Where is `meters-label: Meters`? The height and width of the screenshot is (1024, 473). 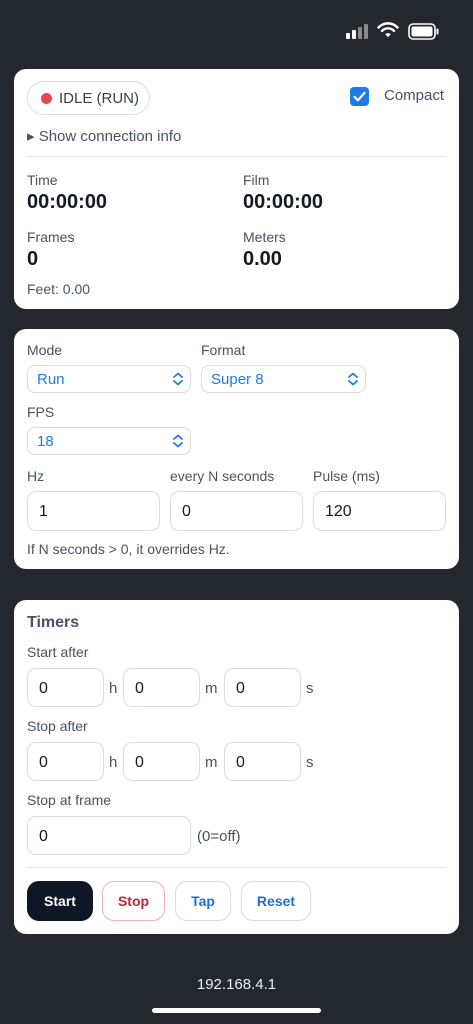
meters-label: Meters is located at coordinates (264, 237).